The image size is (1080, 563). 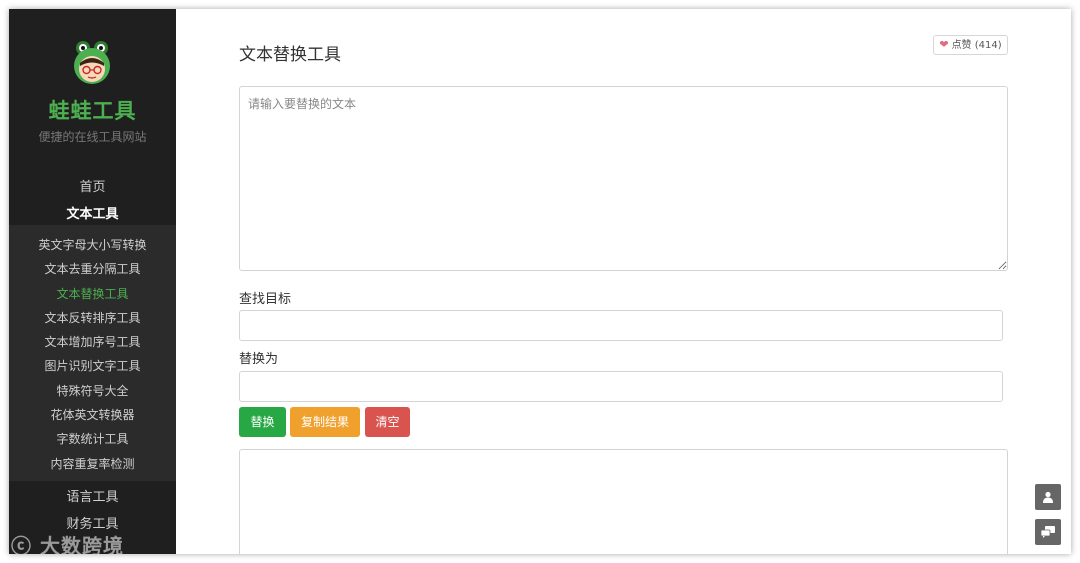 What do you see at coordinates (92, 415) in the screenshot?
I see `submenu-item-fancy-english: 花体英文转换器` at bounding box center [92, 415].